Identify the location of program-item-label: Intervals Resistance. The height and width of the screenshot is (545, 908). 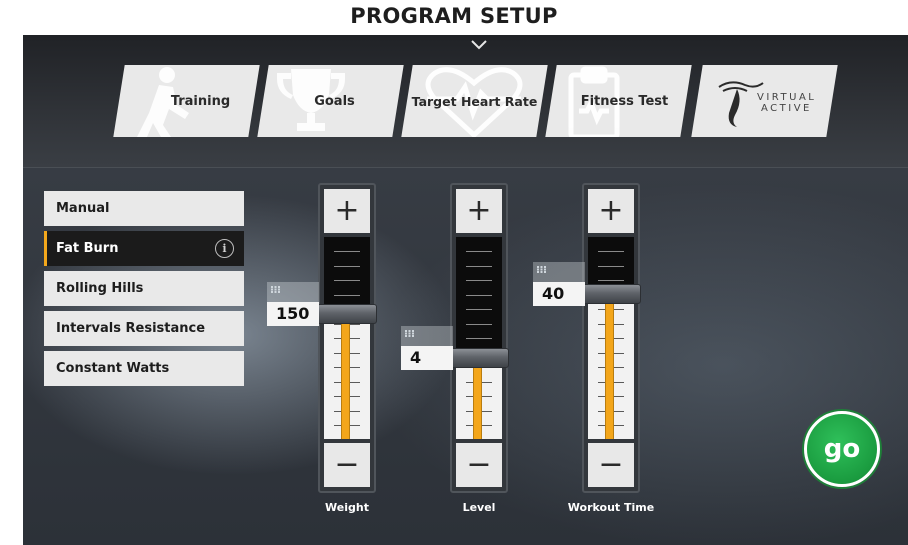
(131, 328).